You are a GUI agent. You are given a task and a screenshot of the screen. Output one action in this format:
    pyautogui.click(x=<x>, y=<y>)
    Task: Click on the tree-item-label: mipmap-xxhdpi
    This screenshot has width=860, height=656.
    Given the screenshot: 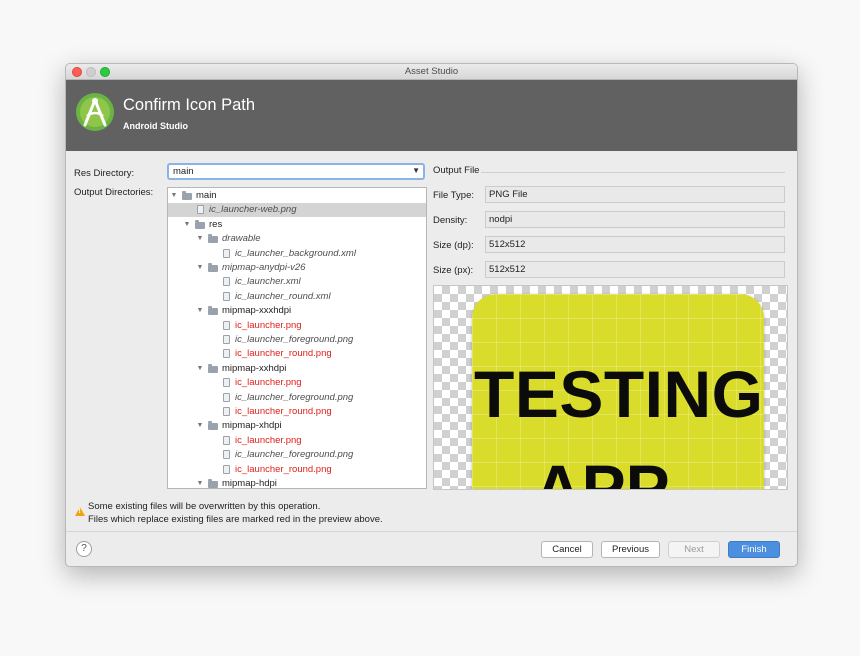 What is the action you would take?
    pyautogui.click(x=254, y=368)
    